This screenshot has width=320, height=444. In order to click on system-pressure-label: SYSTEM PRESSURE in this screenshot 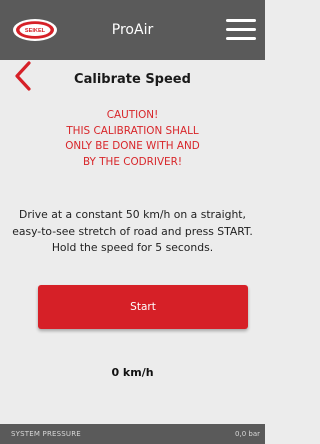, I will do `click(46, 434)`.